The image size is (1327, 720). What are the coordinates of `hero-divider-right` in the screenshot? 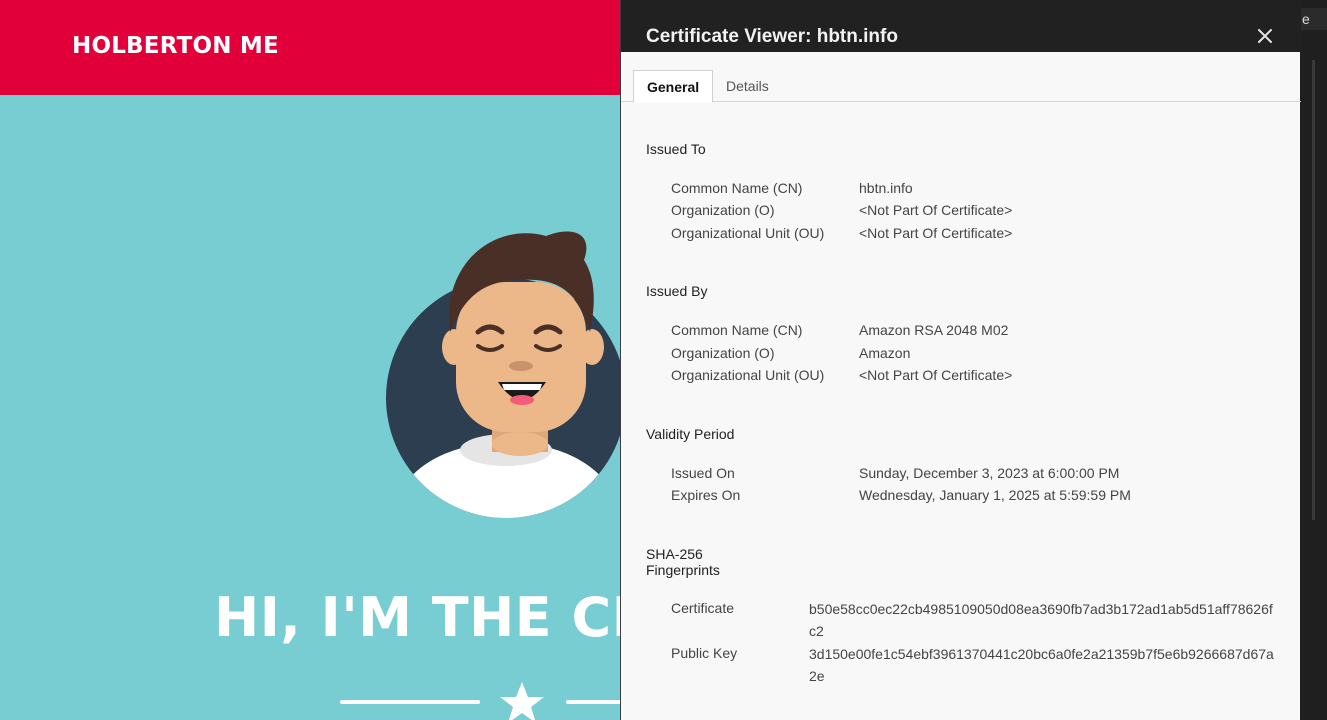 It's located at (596, 702).